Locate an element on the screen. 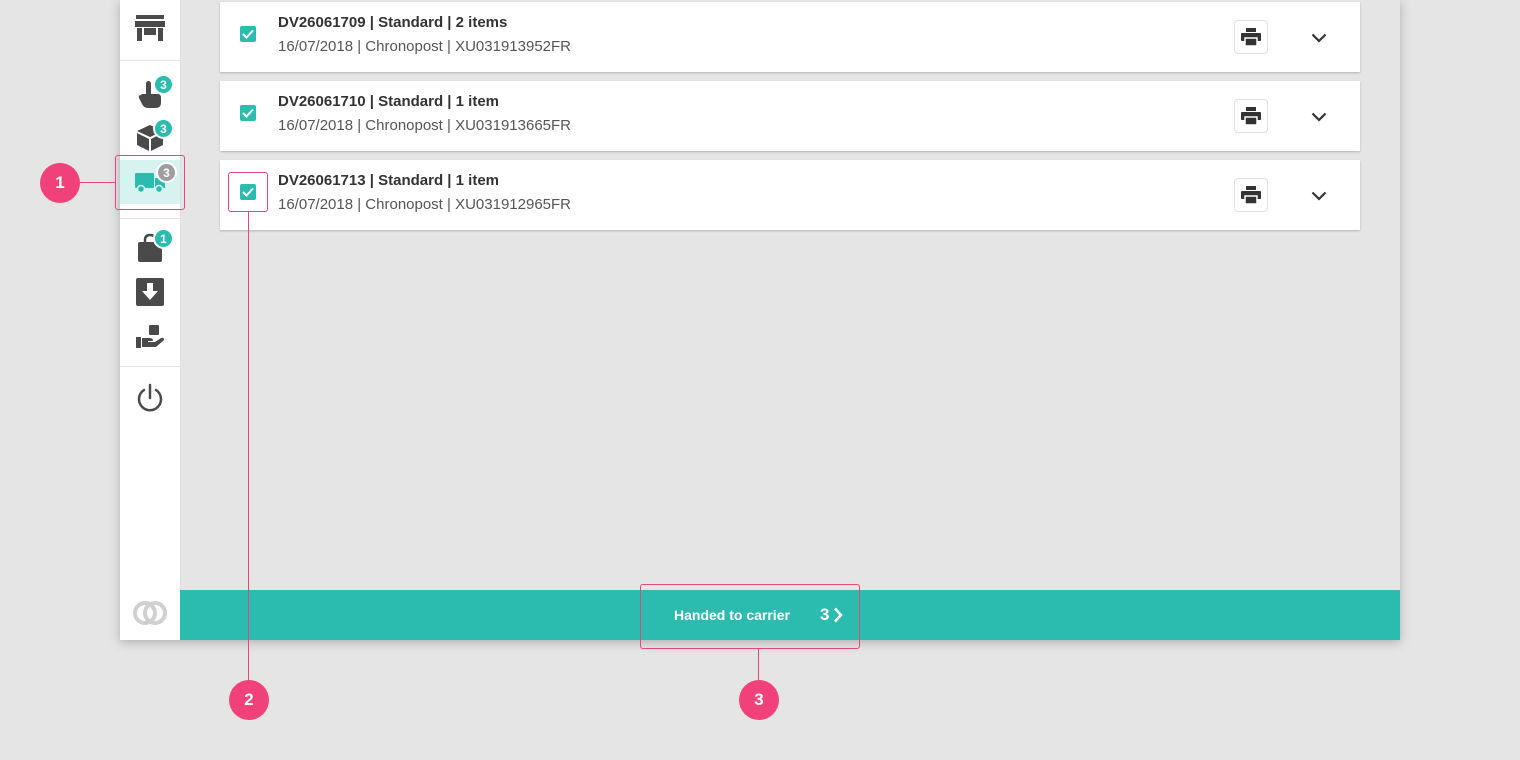 The image size is (1520, 760). brand-logo-icon is located at coordinates (150, 613).